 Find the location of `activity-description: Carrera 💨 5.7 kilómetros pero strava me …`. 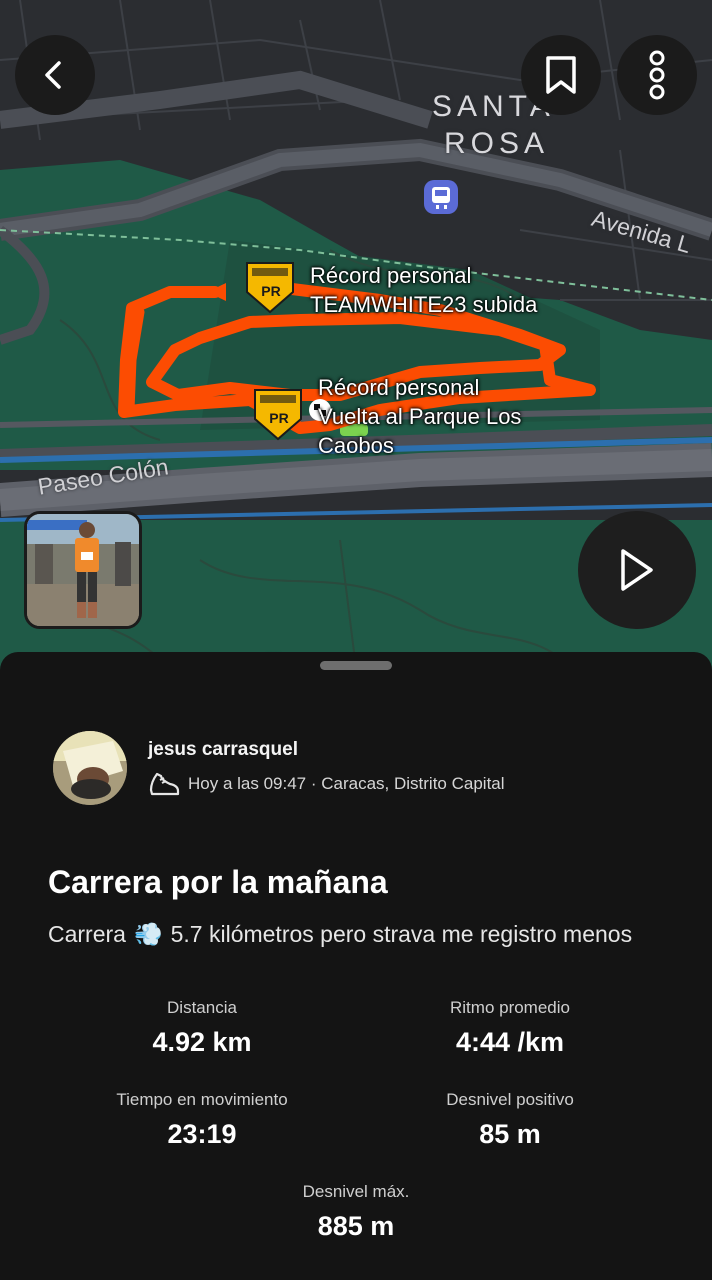

activity-description: Carrera 💨 5.7 kilómetros pero strava me … is located at coordinates (340, 934).